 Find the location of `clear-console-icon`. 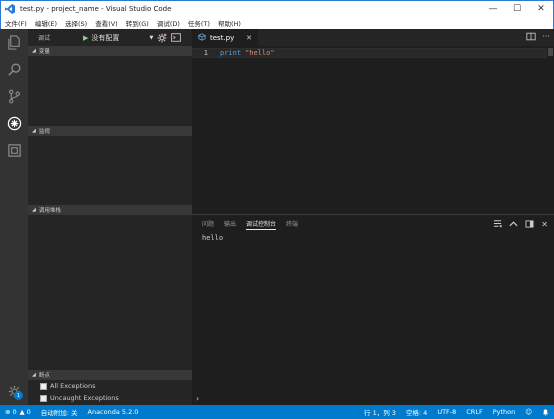

clear-console-icon is located at coordinates (498, 224).